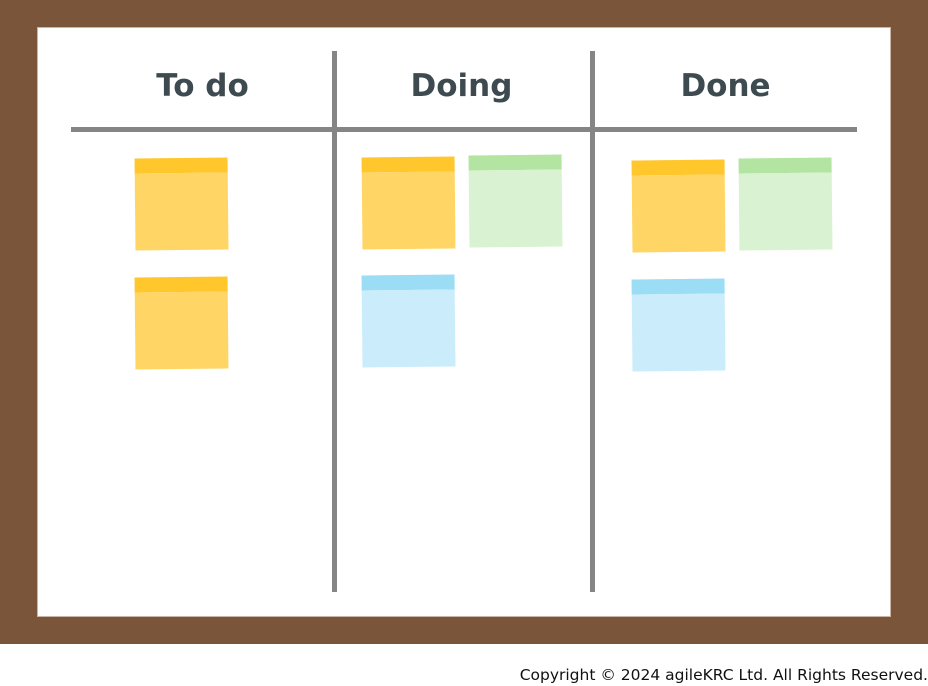 This screenshot has width=928, height=686. What do you see at coordinates (461, 86) in the screenshot?
I see `column-title-doing: Doing` at bounding box center [461, 86].